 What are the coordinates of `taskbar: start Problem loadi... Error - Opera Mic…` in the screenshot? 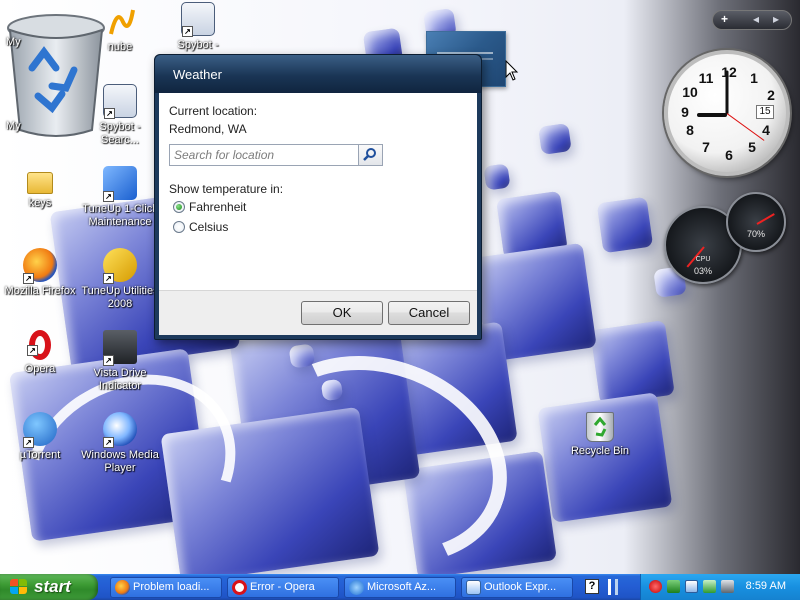 It's located at (400, 587).